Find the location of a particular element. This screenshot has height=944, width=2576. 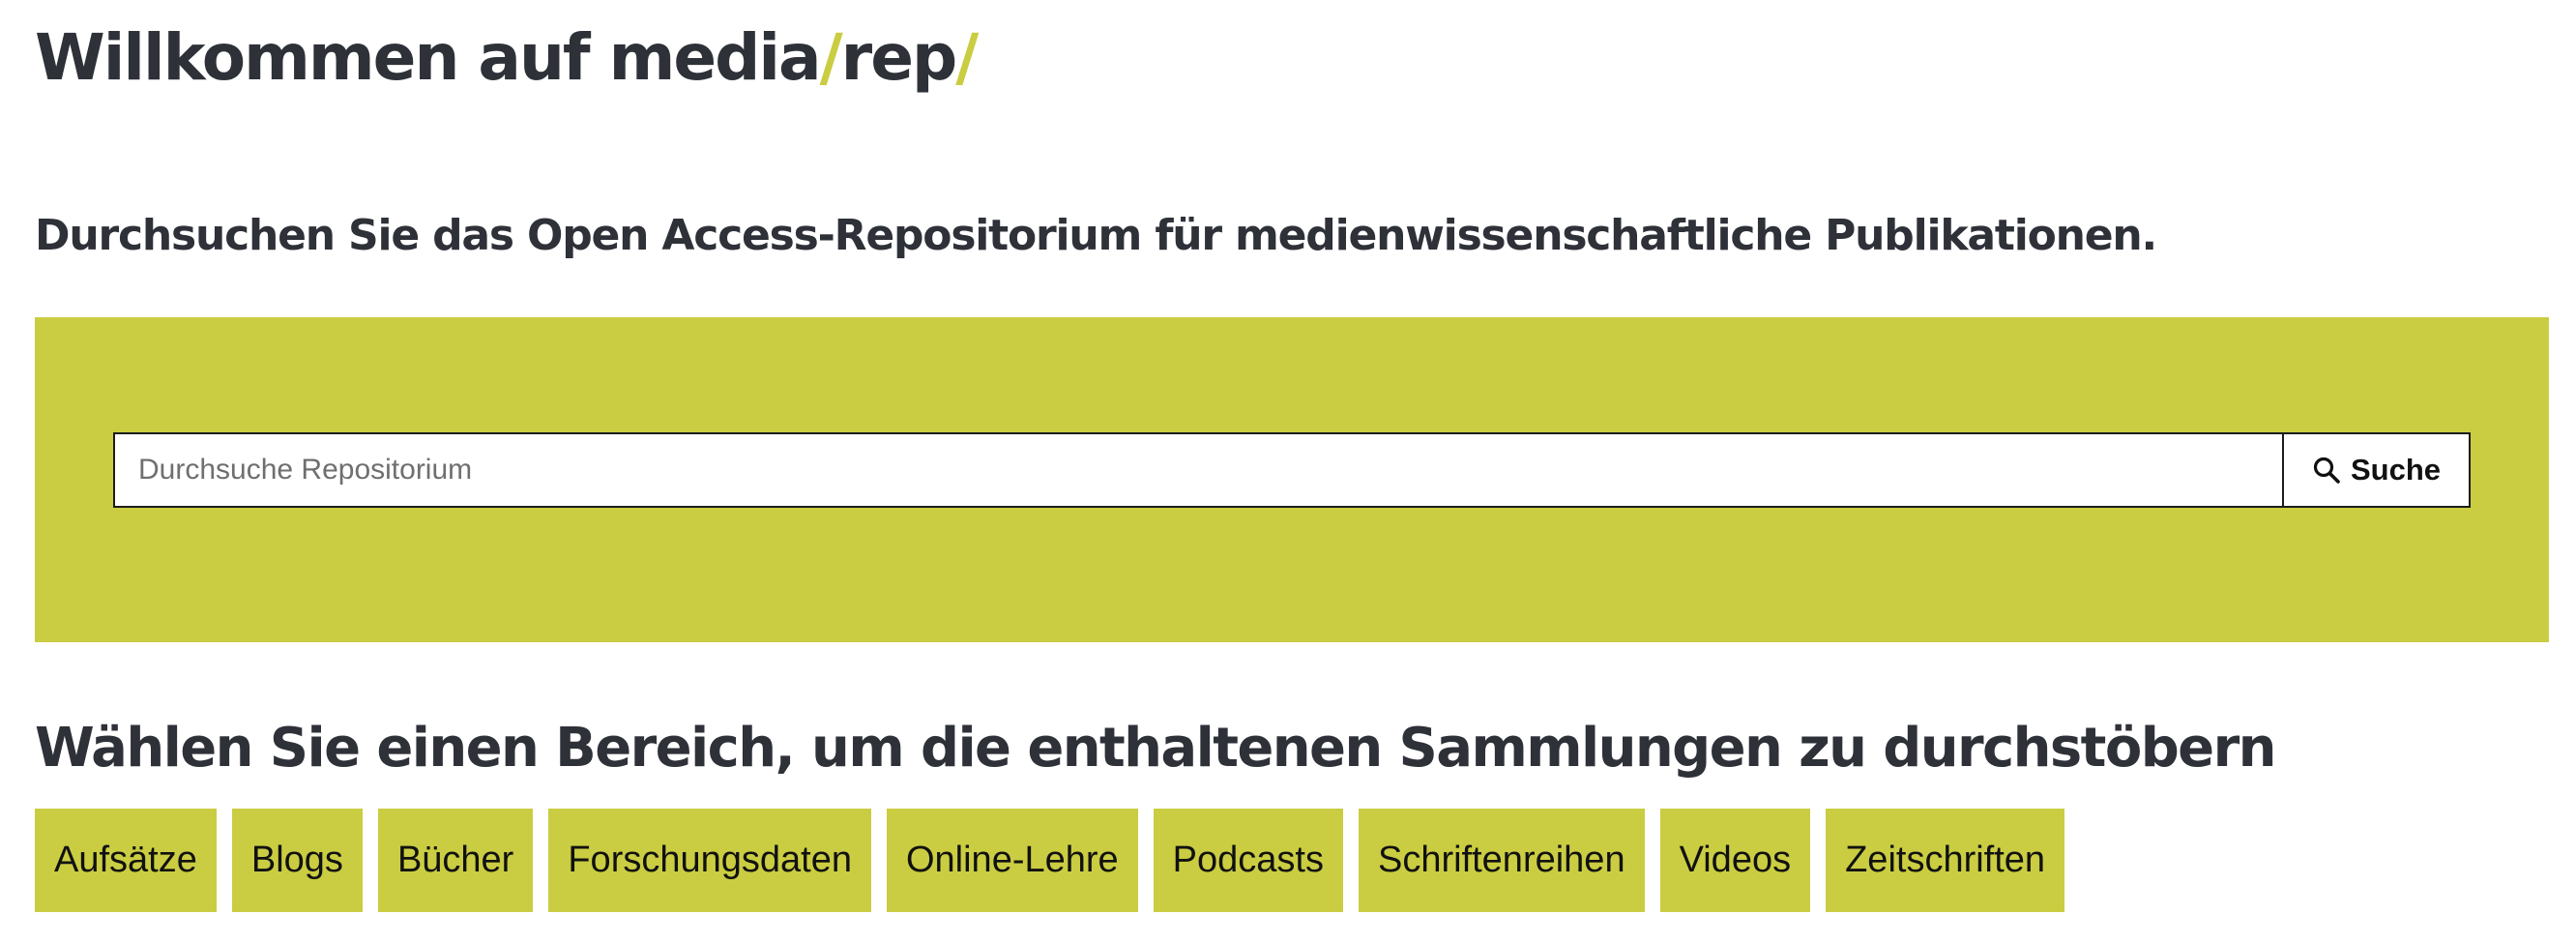

search-form: Suche is located at coordinates (1292, 470).